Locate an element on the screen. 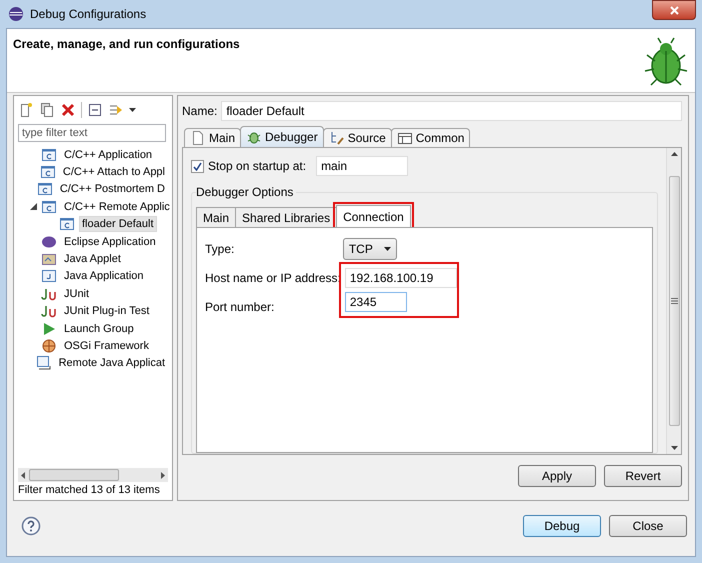 The image size is (702, 563). dialog-button: Debug is located at coordinates (562, 526).